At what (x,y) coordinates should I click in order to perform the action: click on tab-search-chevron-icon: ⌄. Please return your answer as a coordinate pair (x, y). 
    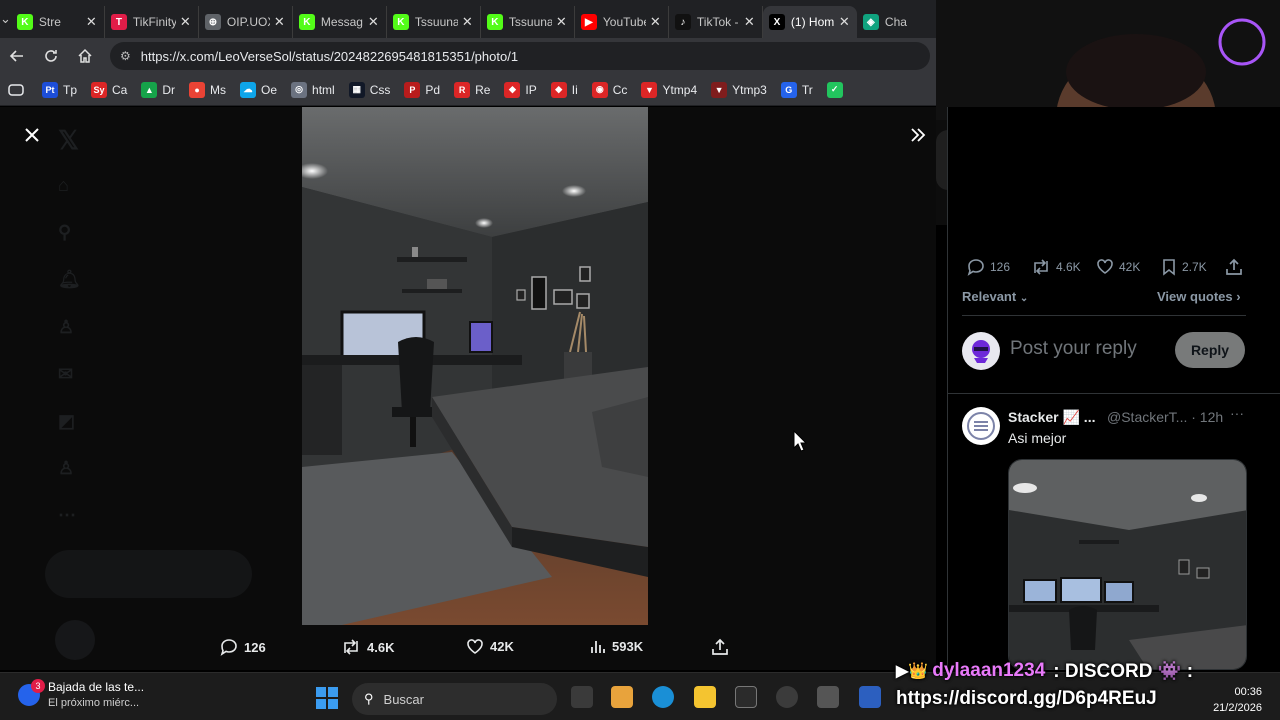
    Looking at the image, I should click on (5, 19).